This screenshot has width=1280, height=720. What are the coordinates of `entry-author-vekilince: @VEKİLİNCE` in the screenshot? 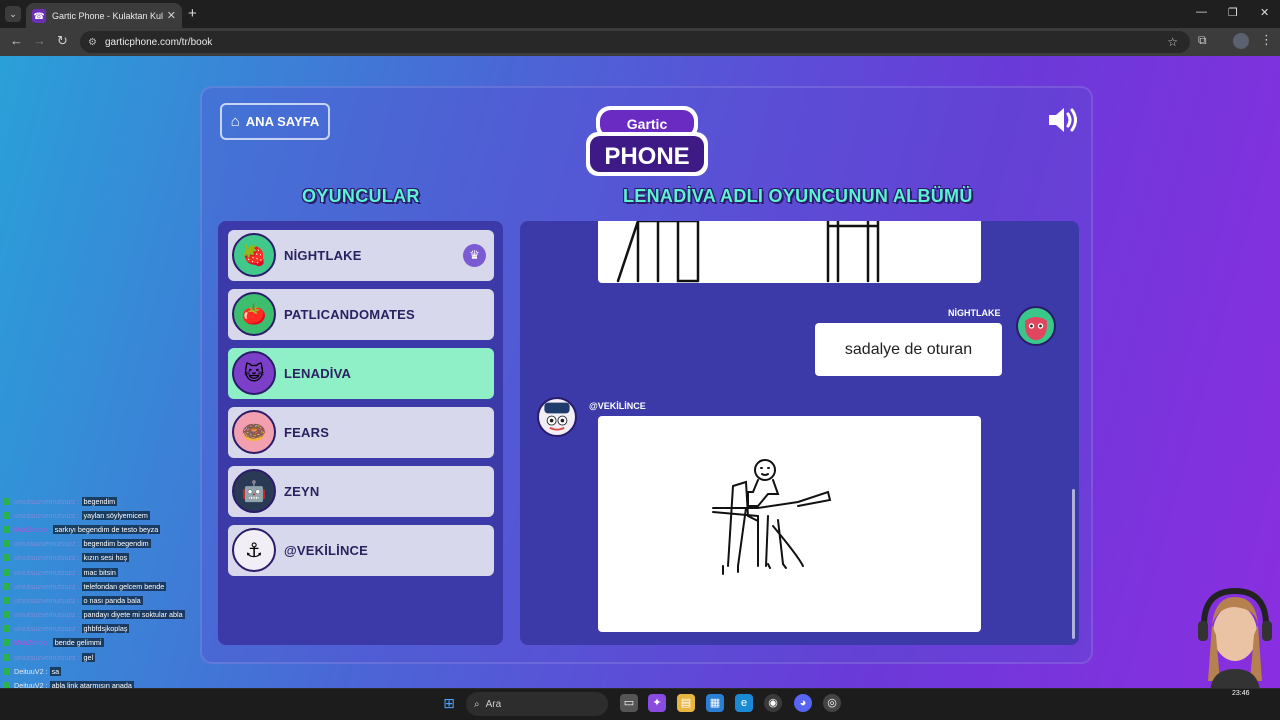 It's located at (617, 406).